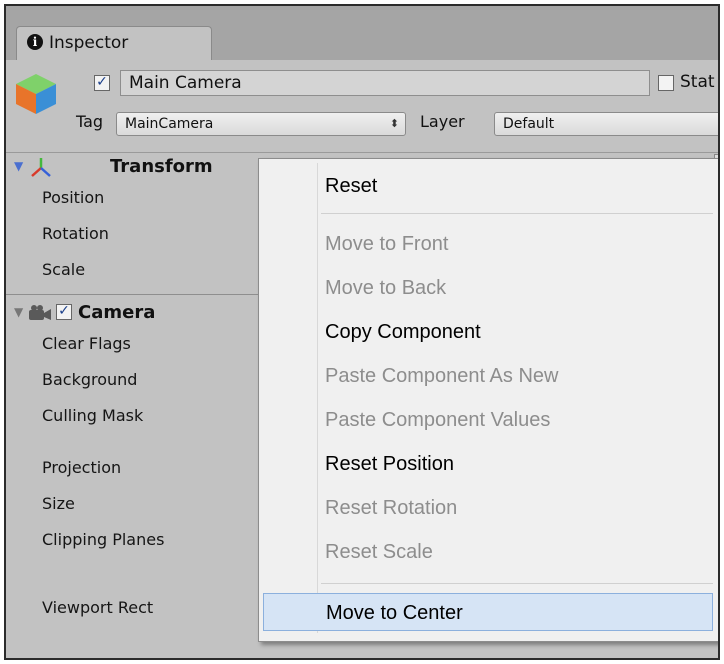  What do you see at coordinates (529, 124) in the screenshot?
I see `layer-value: Default` at bounding box center [529, 124].